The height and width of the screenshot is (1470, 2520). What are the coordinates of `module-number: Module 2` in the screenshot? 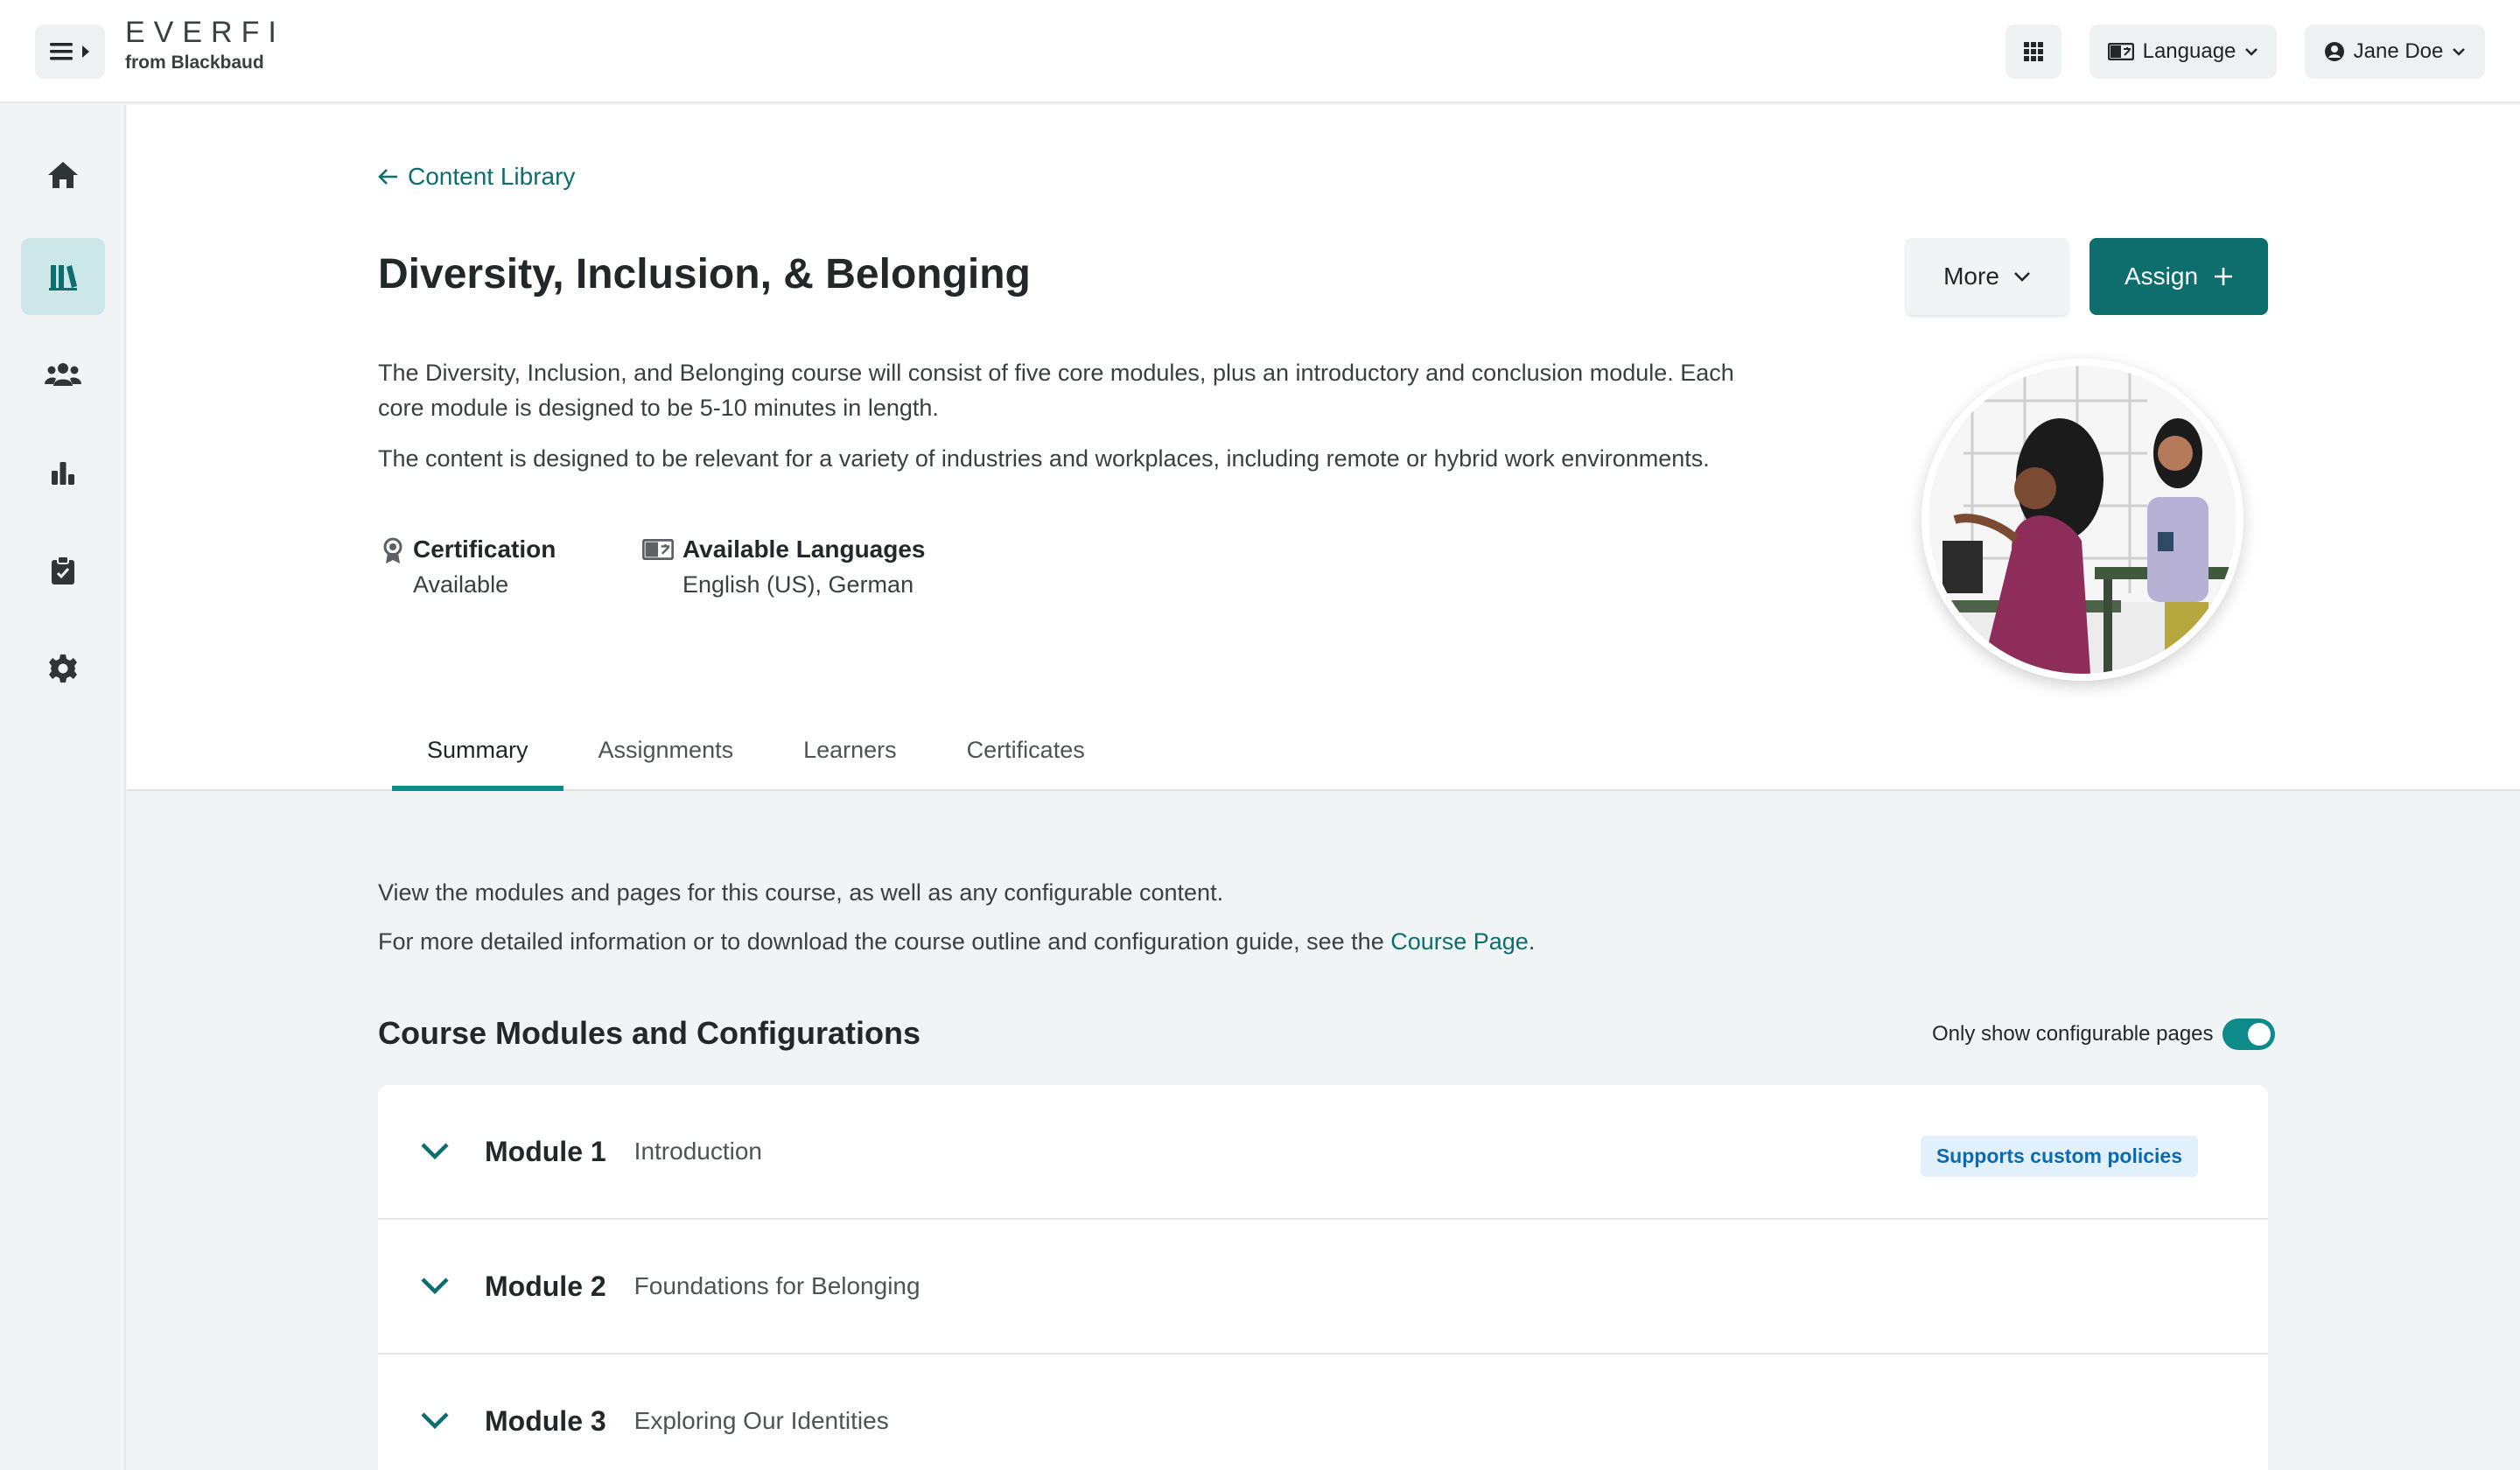 It's located at (545, 1286).